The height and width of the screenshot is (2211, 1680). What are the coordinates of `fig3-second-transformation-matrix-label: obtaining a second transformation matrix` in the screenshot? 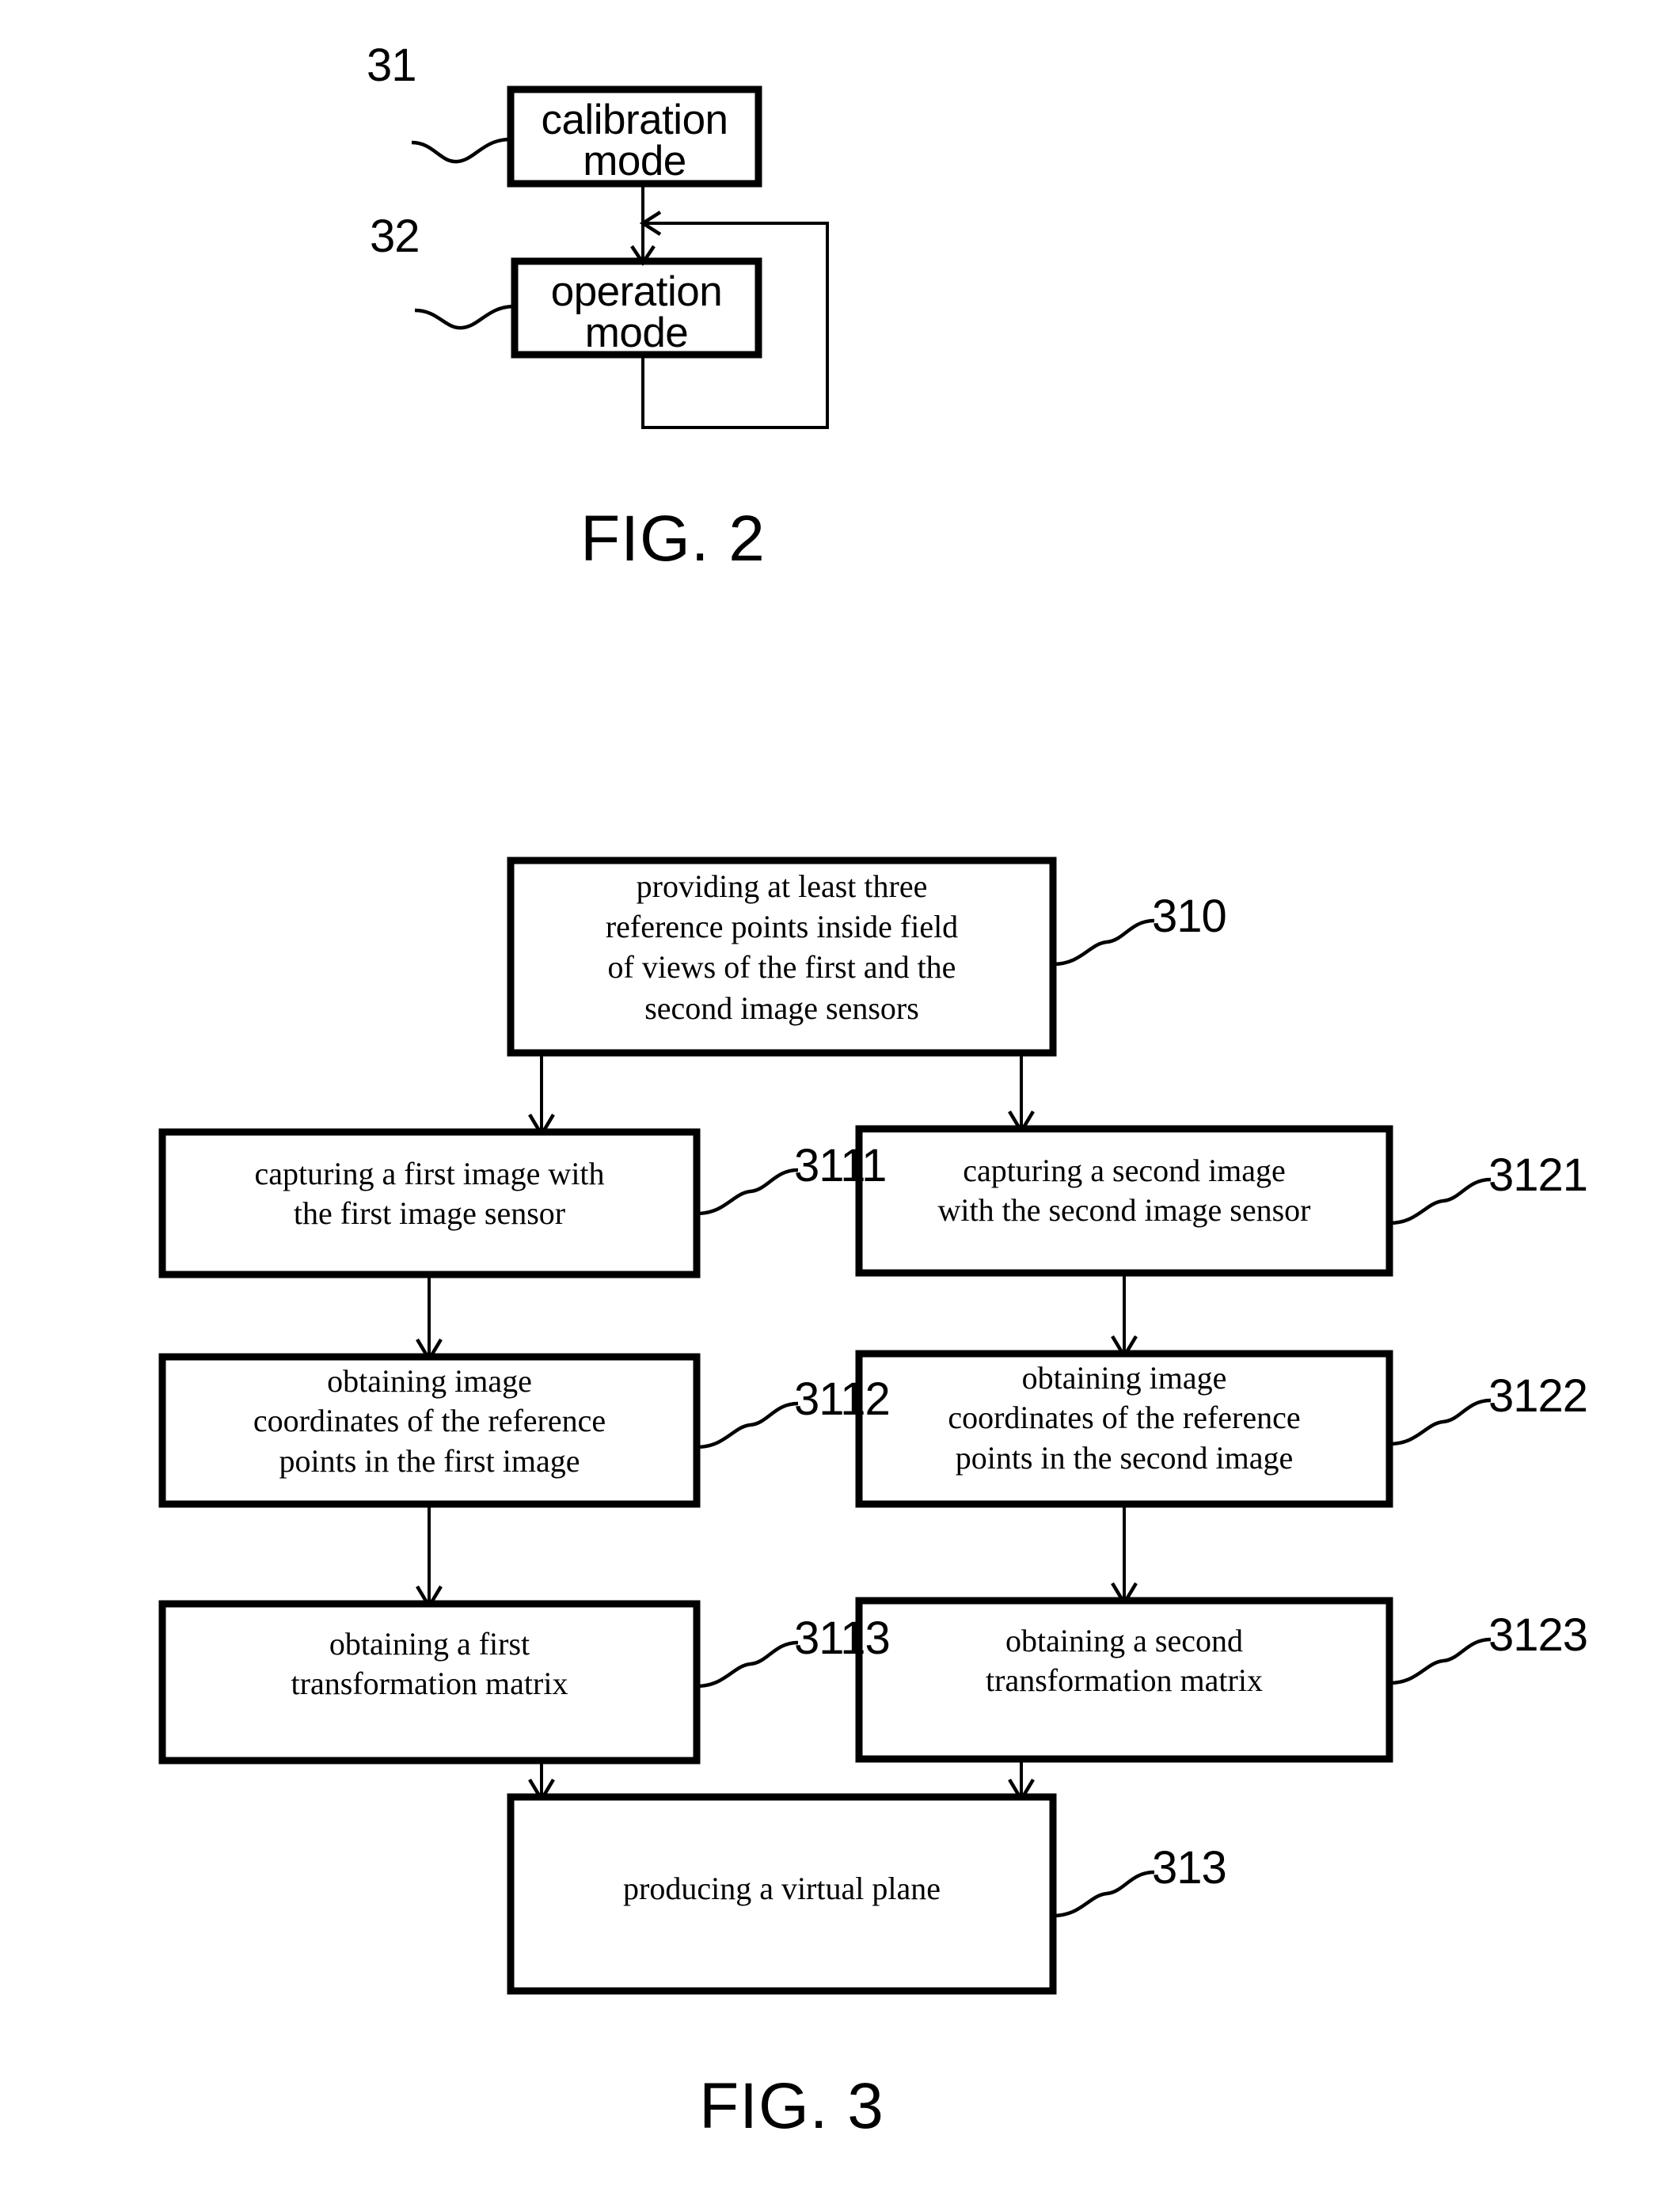 It's located at (1124, 1661).